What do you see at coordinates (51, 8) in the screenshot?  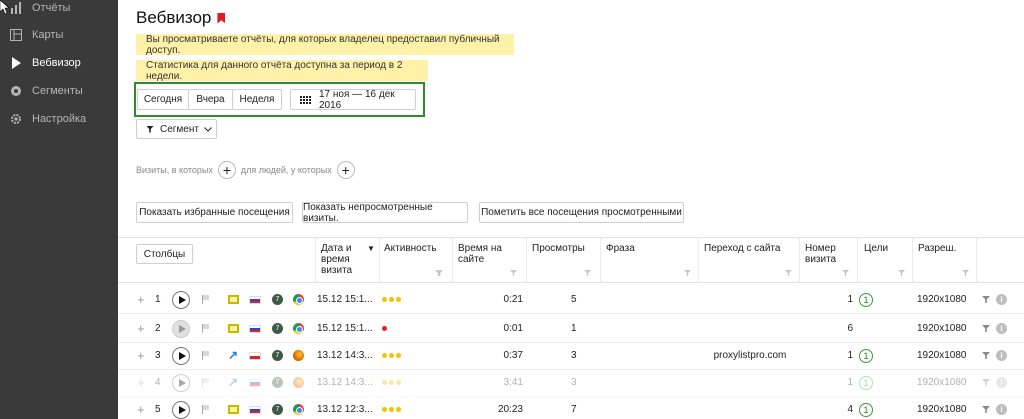 I see `sidebar-item-label: Отчёты` at bounding box center [51, 8].